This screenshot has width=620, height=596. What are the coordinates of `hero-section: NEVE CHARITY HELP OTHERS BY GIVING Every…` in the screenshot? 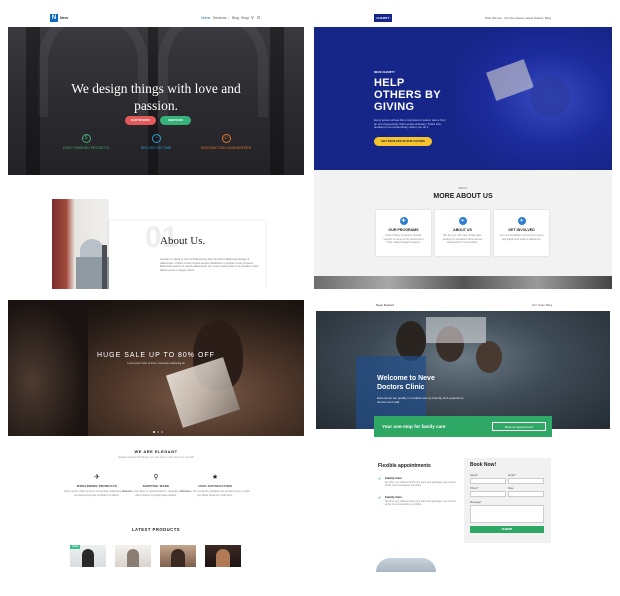 It's located at (463, 98).